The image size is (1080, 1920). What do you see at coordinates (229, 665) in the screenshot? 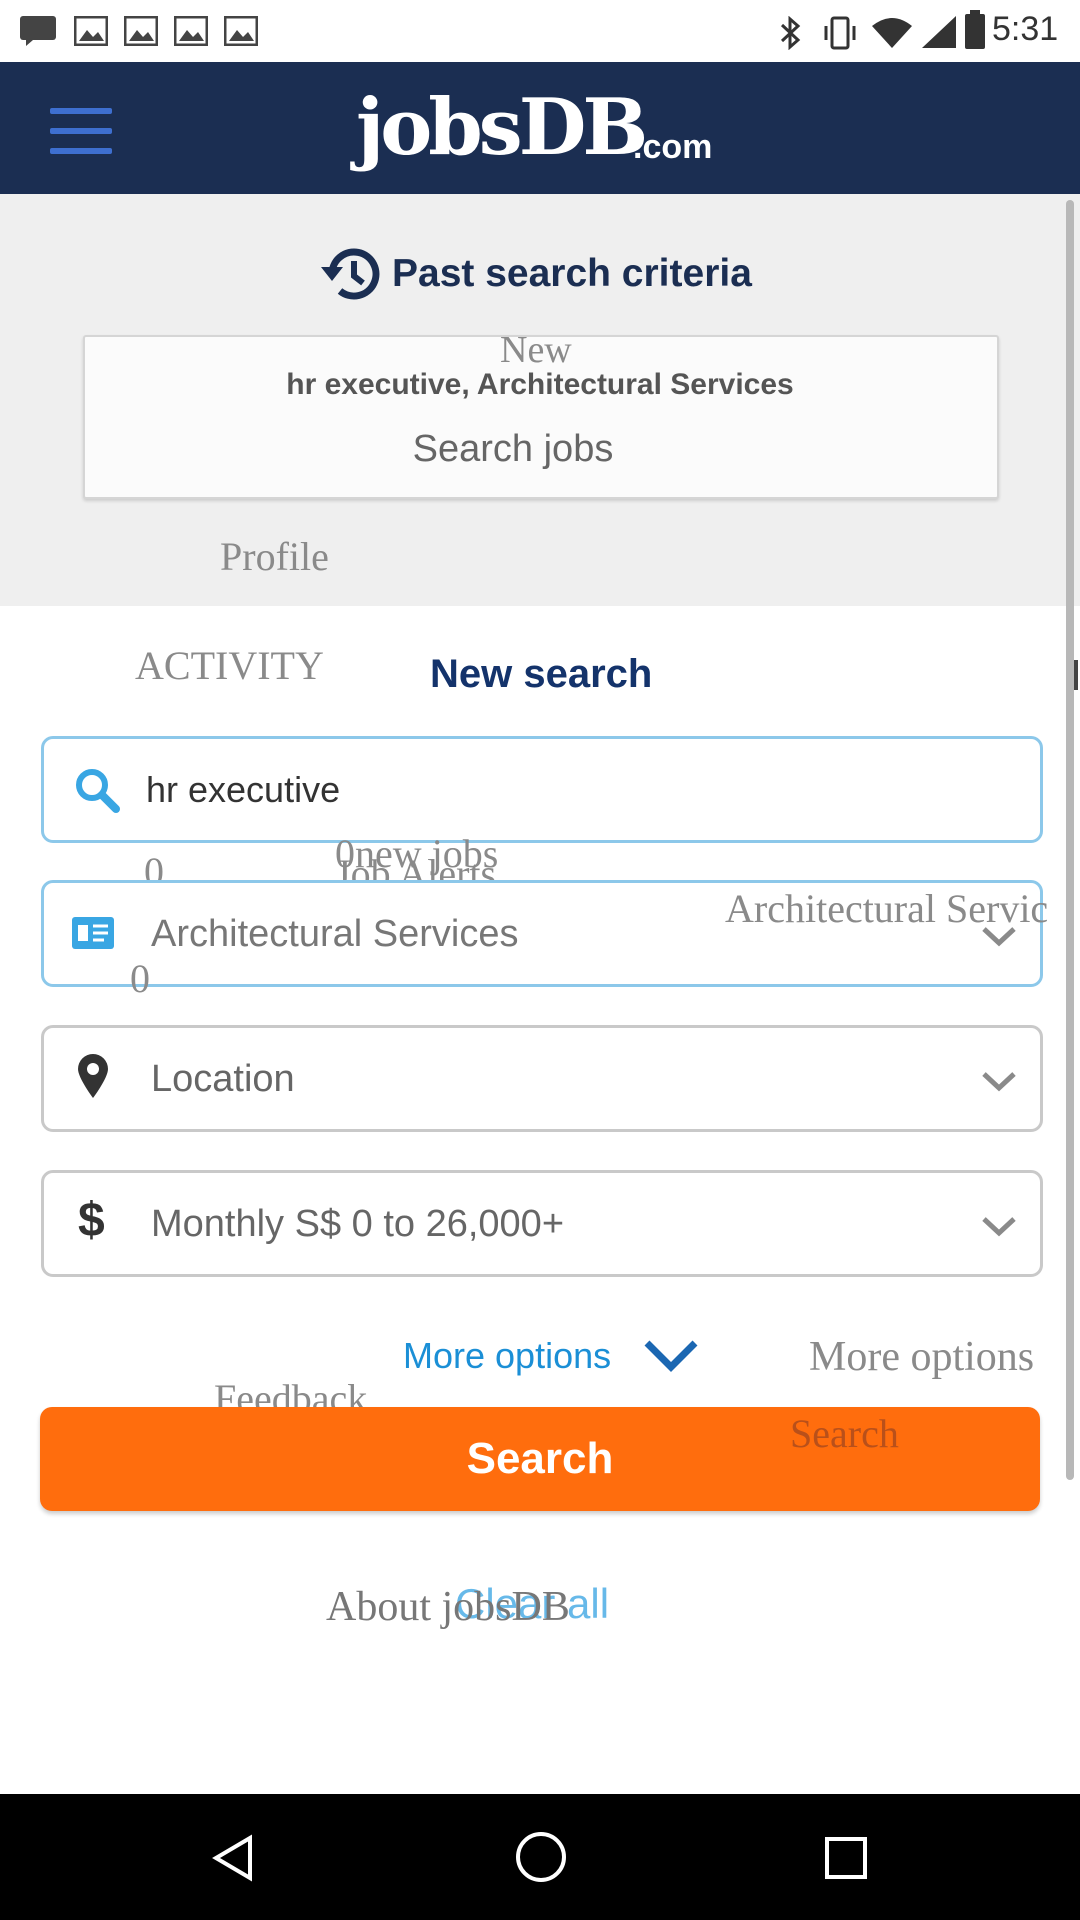
I see `activity-label: ACTIVITY` at bounding box center [229, 665].